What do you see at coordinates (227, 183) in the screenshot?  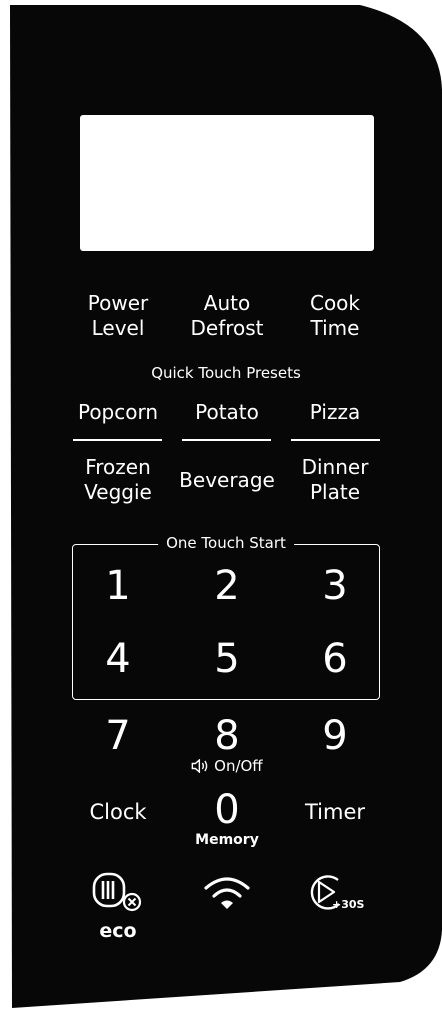 I see `display-screen` at bounding box center [227, 183].